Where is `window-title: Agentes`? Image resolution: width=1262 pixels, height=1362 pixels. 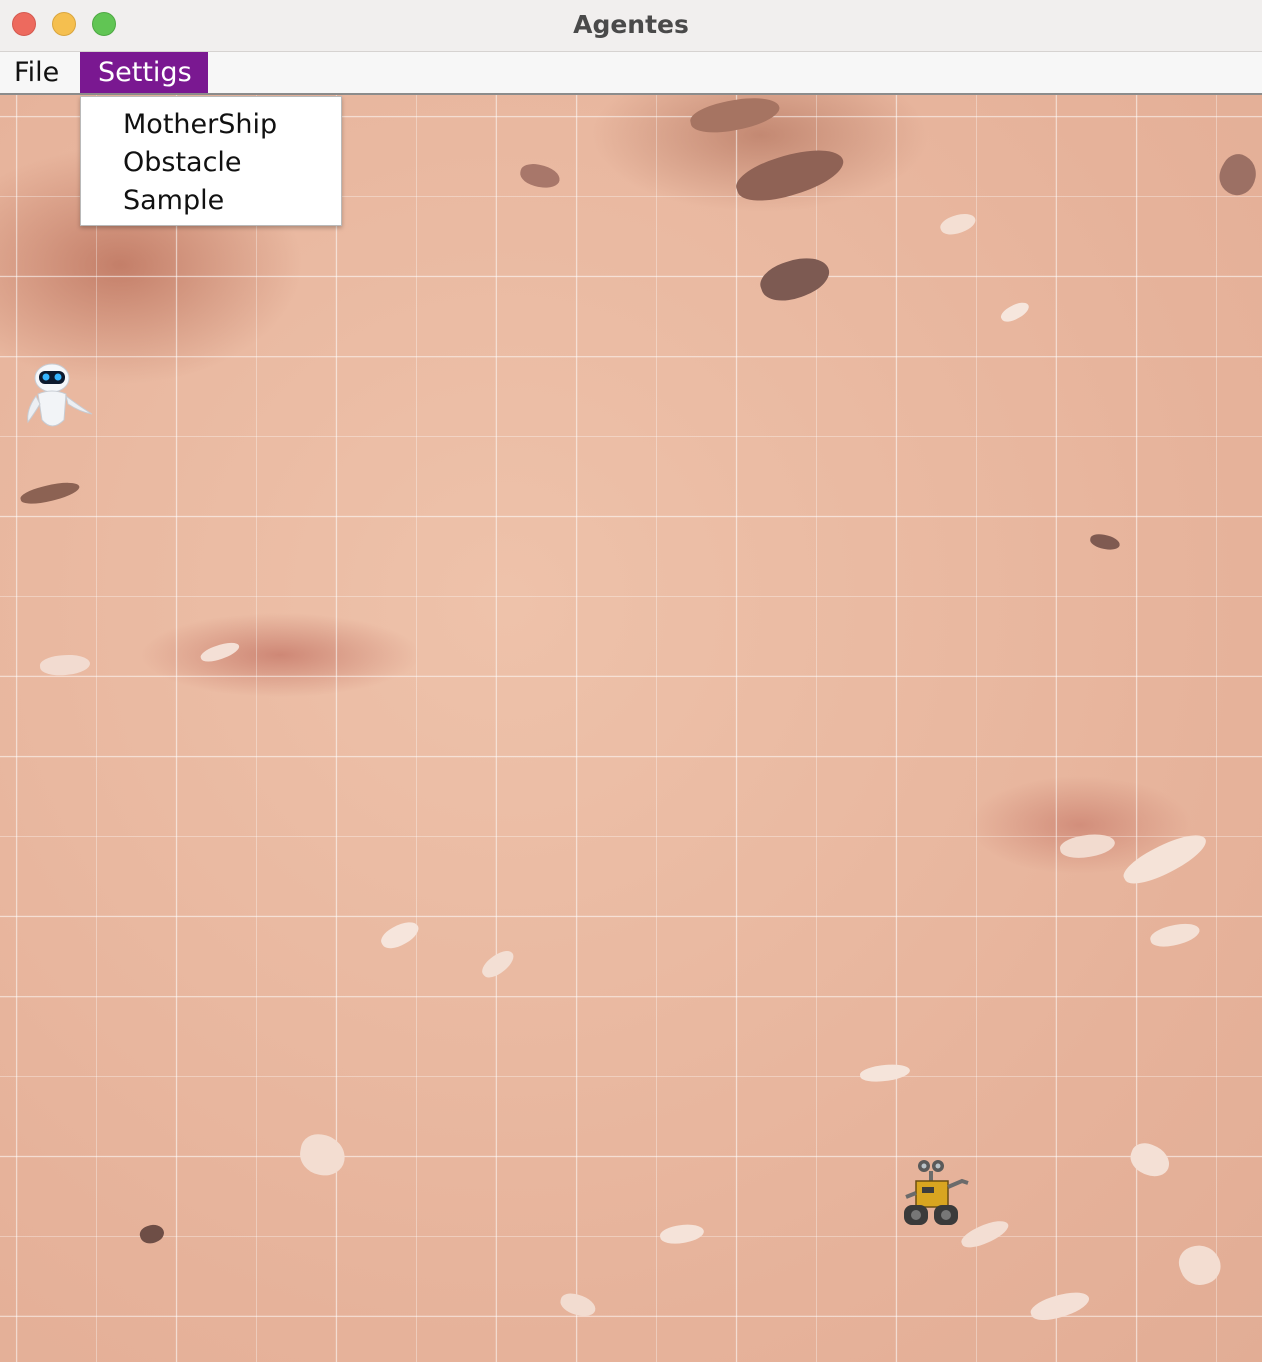
window-title: Agentes is located at coordinates (631, 24).